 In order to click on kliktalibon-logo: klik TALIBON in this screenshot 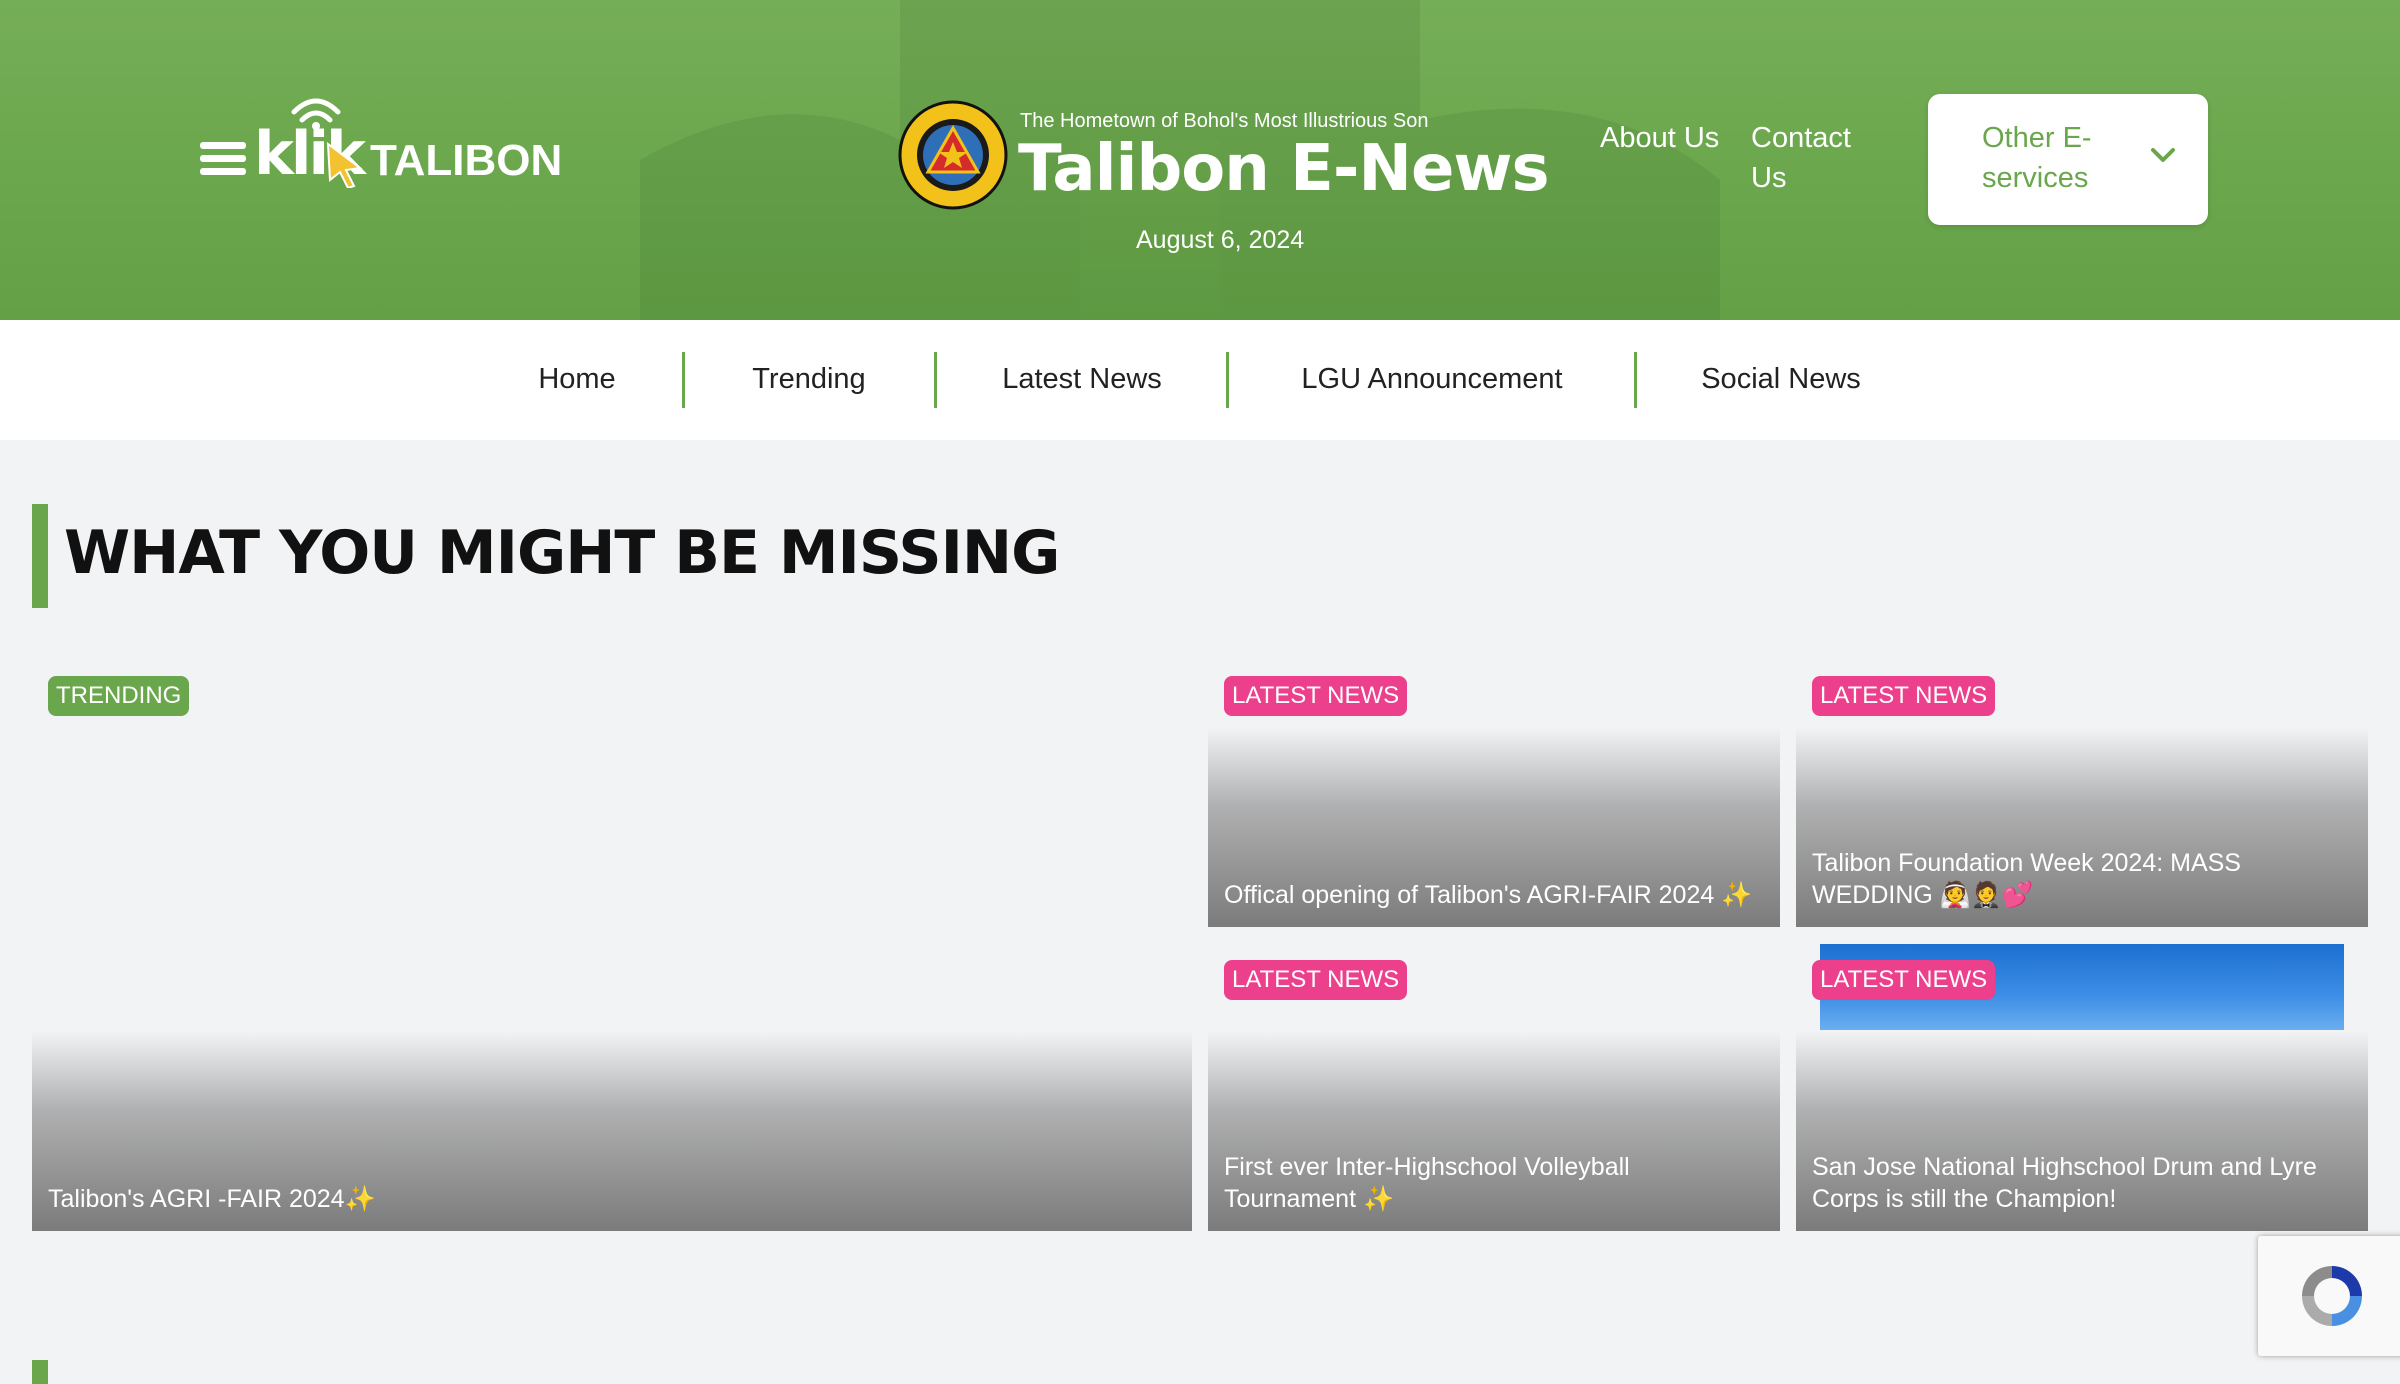, I will do `click(385, 142)`.